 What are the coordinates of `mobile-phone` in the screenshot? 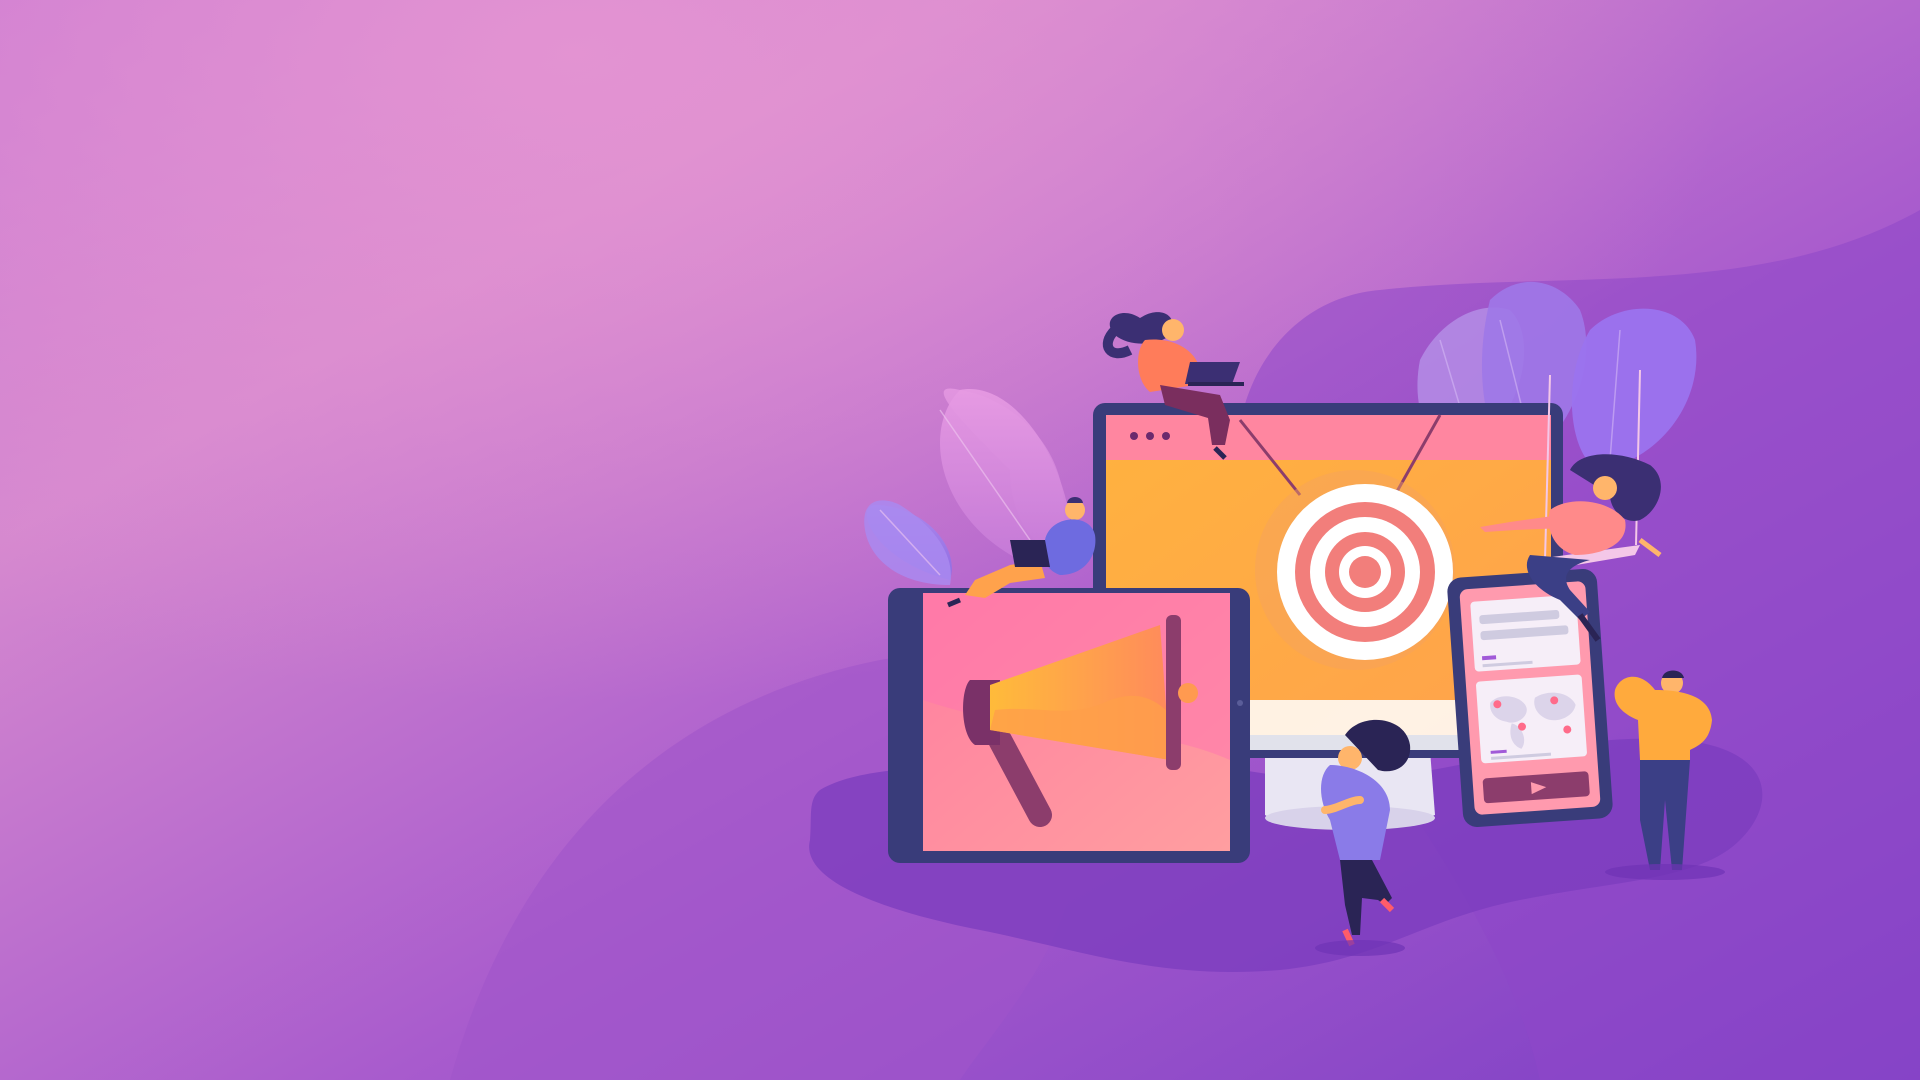 It's located at (1530, 698).